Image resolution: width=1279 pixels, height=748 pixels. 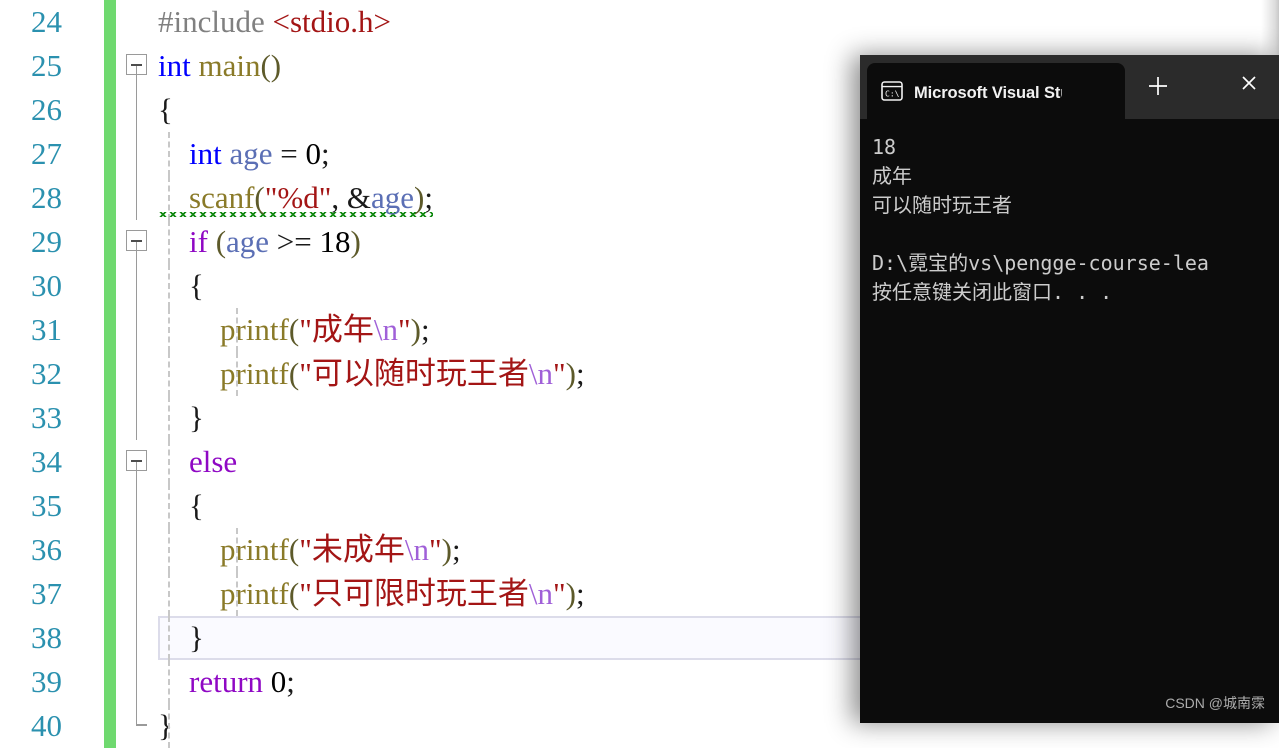 What do you see at coordinates (942, 205) in the screenshot?
I see `console-output-line: 可以随时玩王者` at bounding box center [942, 205].